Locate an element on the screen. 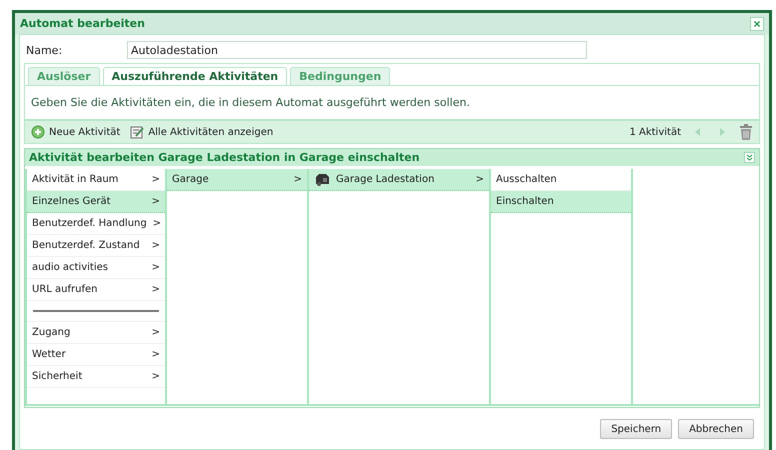  menu-item: Einzelnes Gerät > is located at coordinates (96, 202).